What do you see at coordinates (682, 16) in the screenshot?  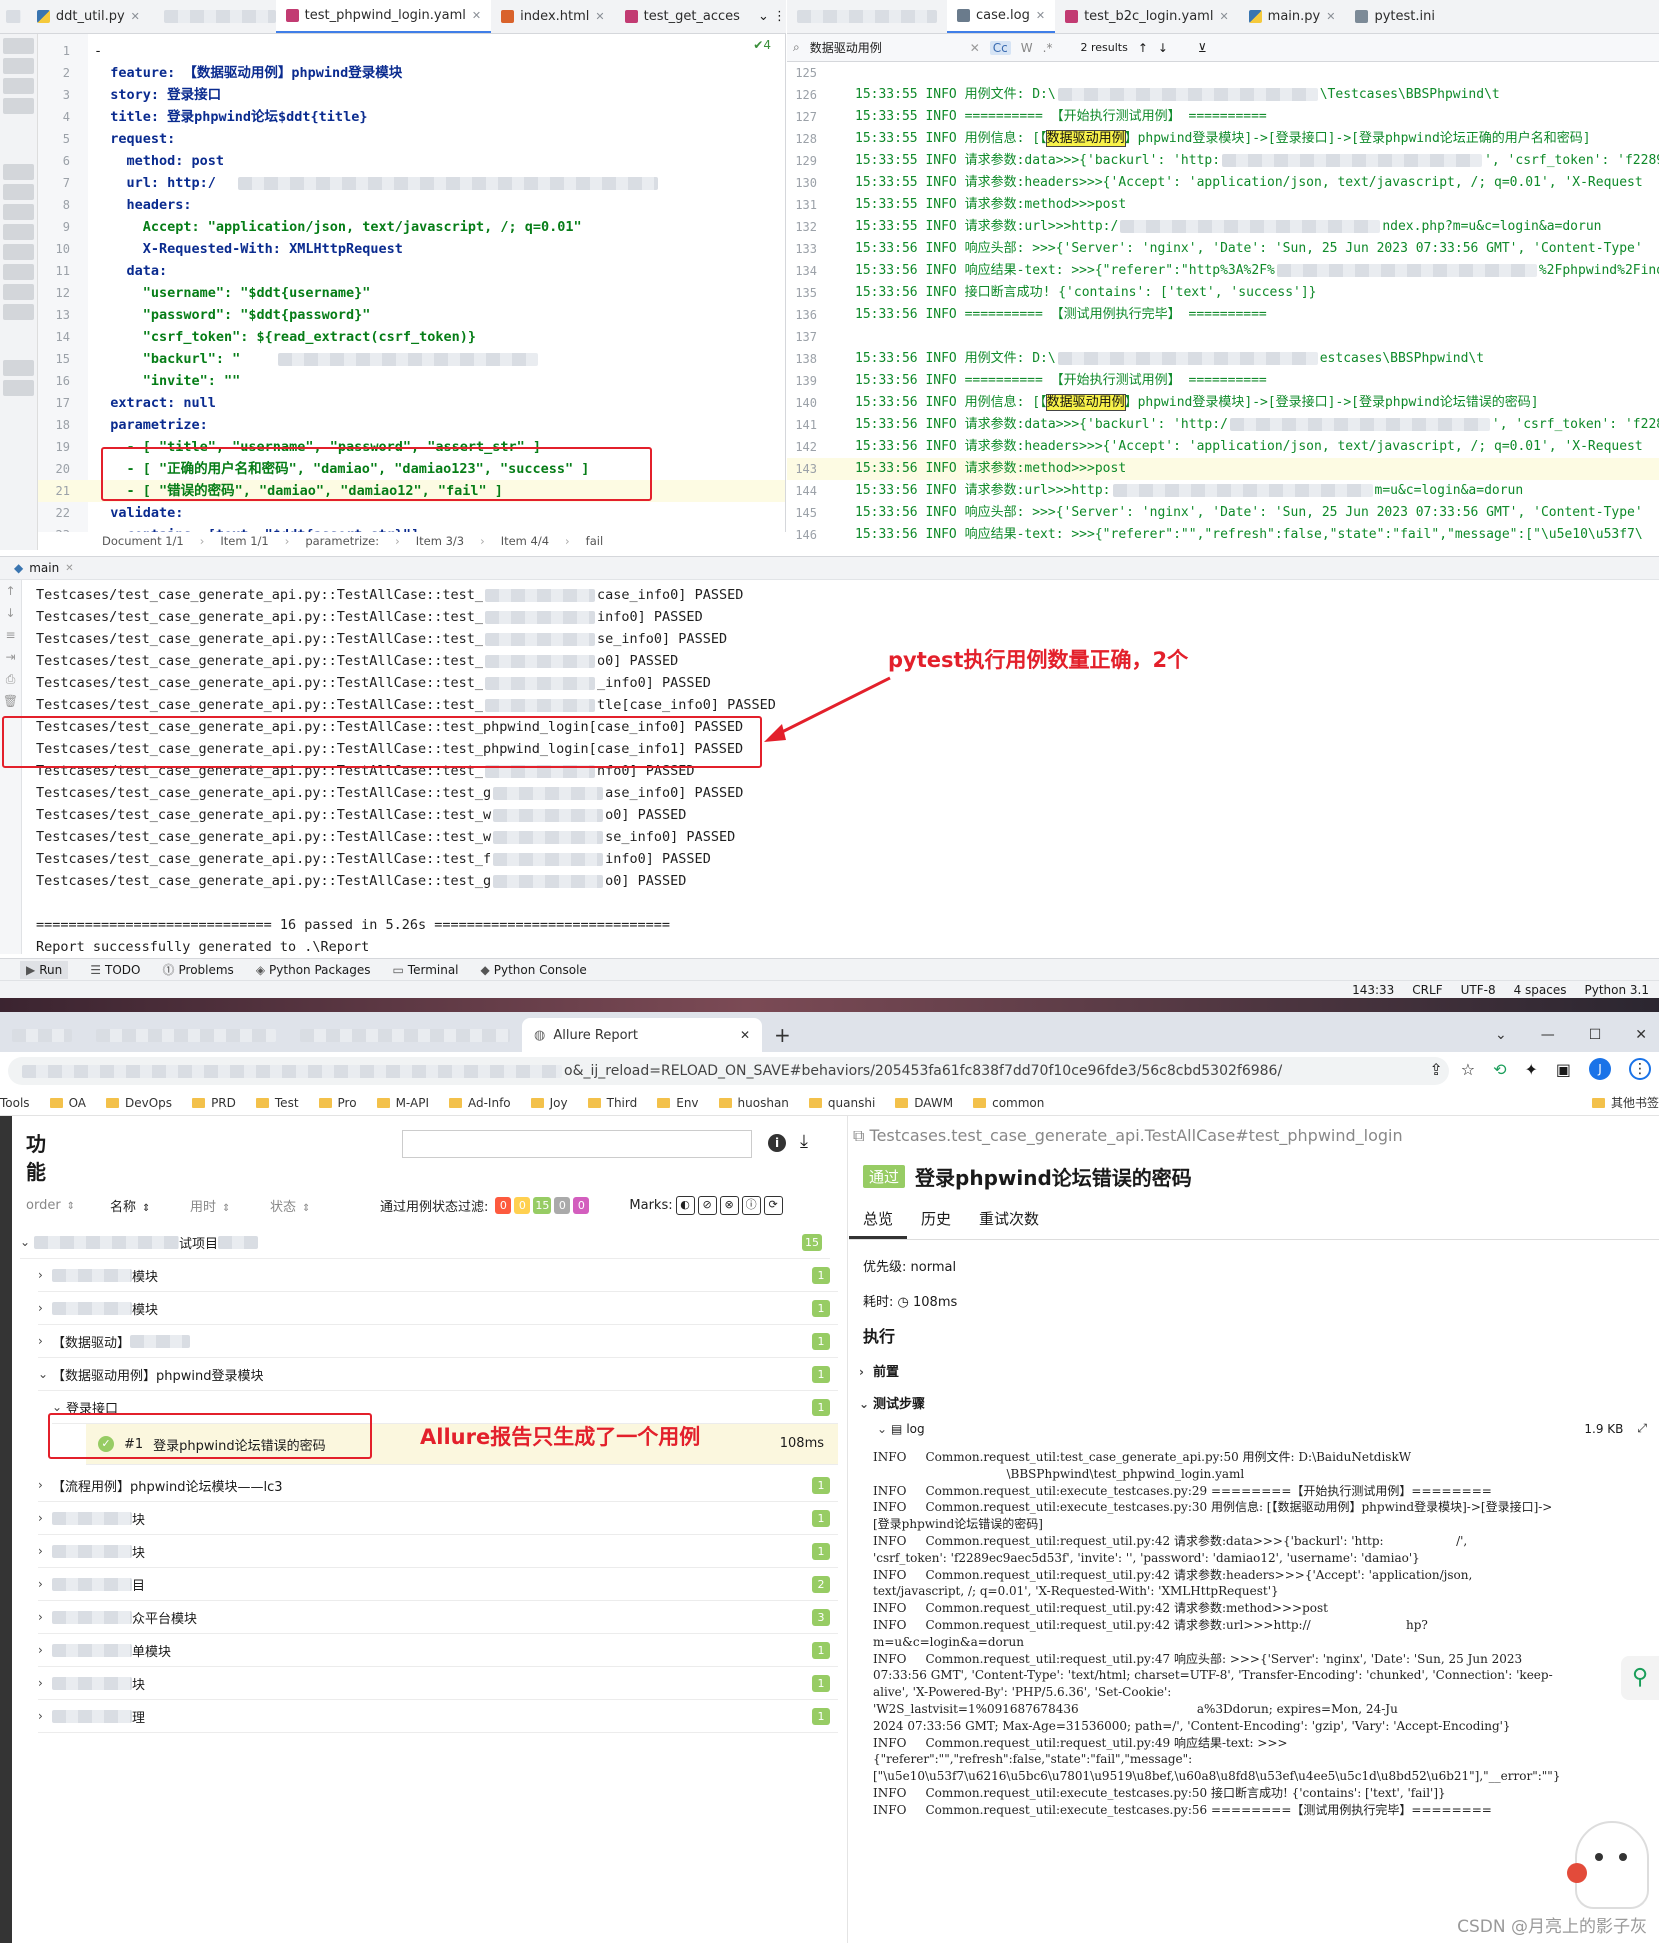 I see `editor-tab: test_get_acces` at bounding box center [682, 16].